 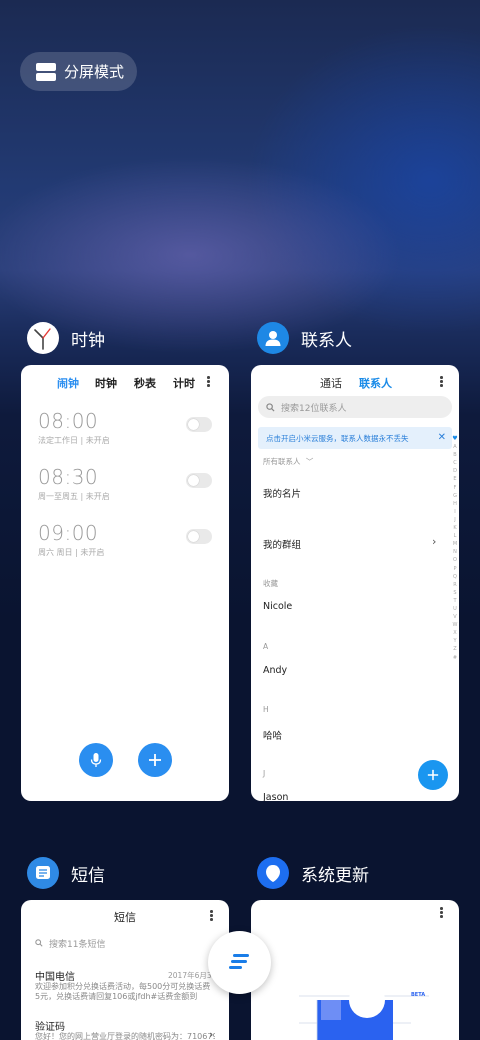 What do you see at coordinates (454, 447) in the screenshot?
I see `alpha-letter: A` at bounding box center [454, 447].